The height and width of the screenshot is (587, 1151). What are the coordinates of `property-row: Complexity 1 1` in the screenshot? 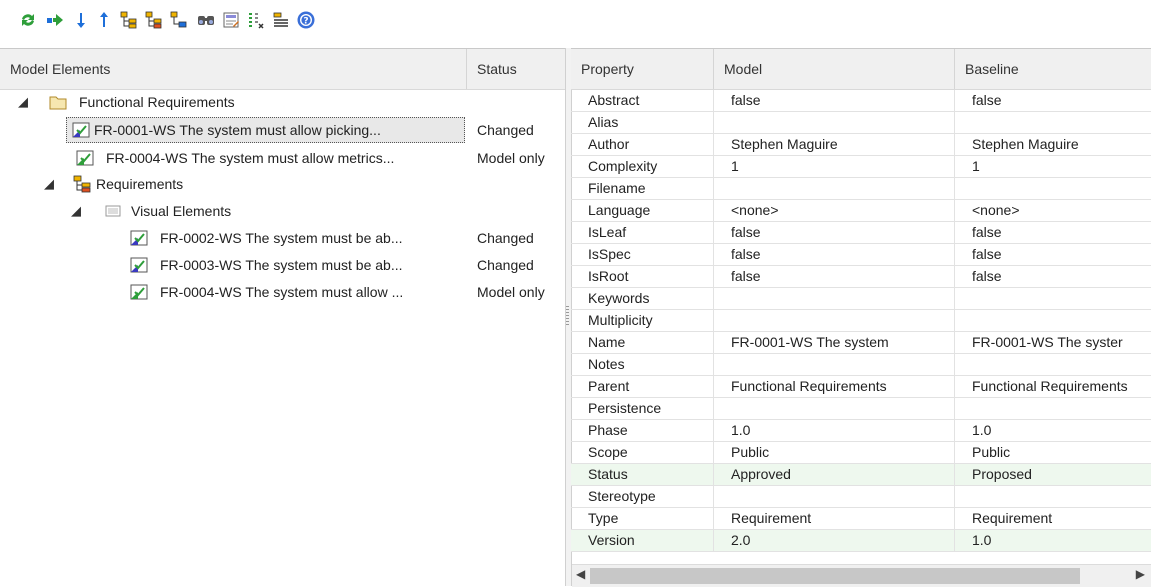 It's located at (861, 167).